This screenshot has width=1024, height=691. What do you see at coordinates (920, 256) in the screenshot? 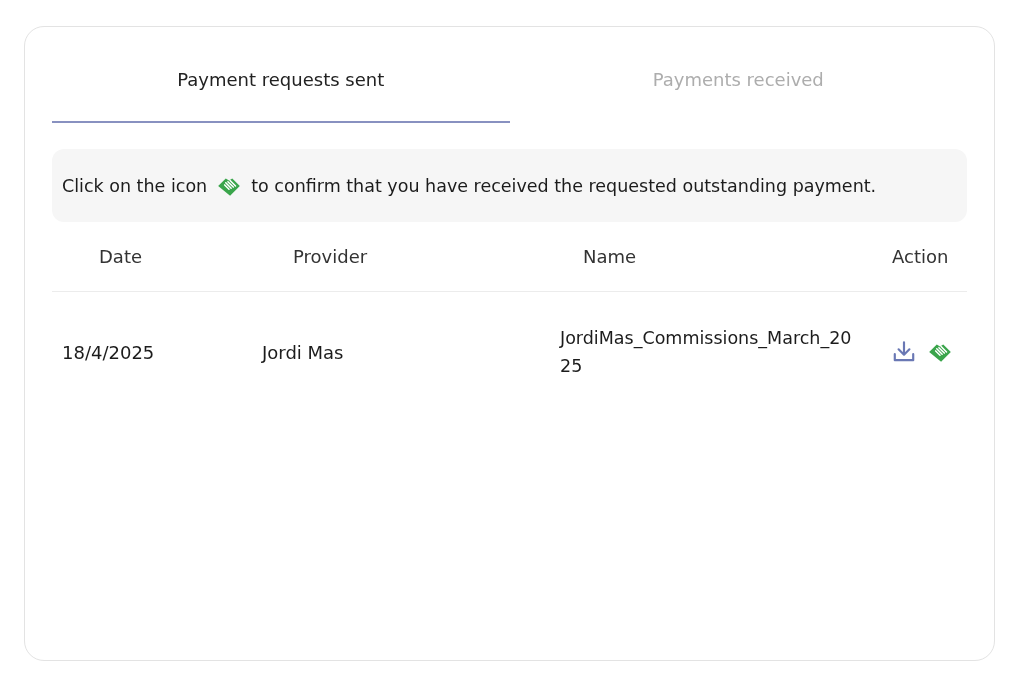
I see `column-header: Action` at bounding box center [920, 256].